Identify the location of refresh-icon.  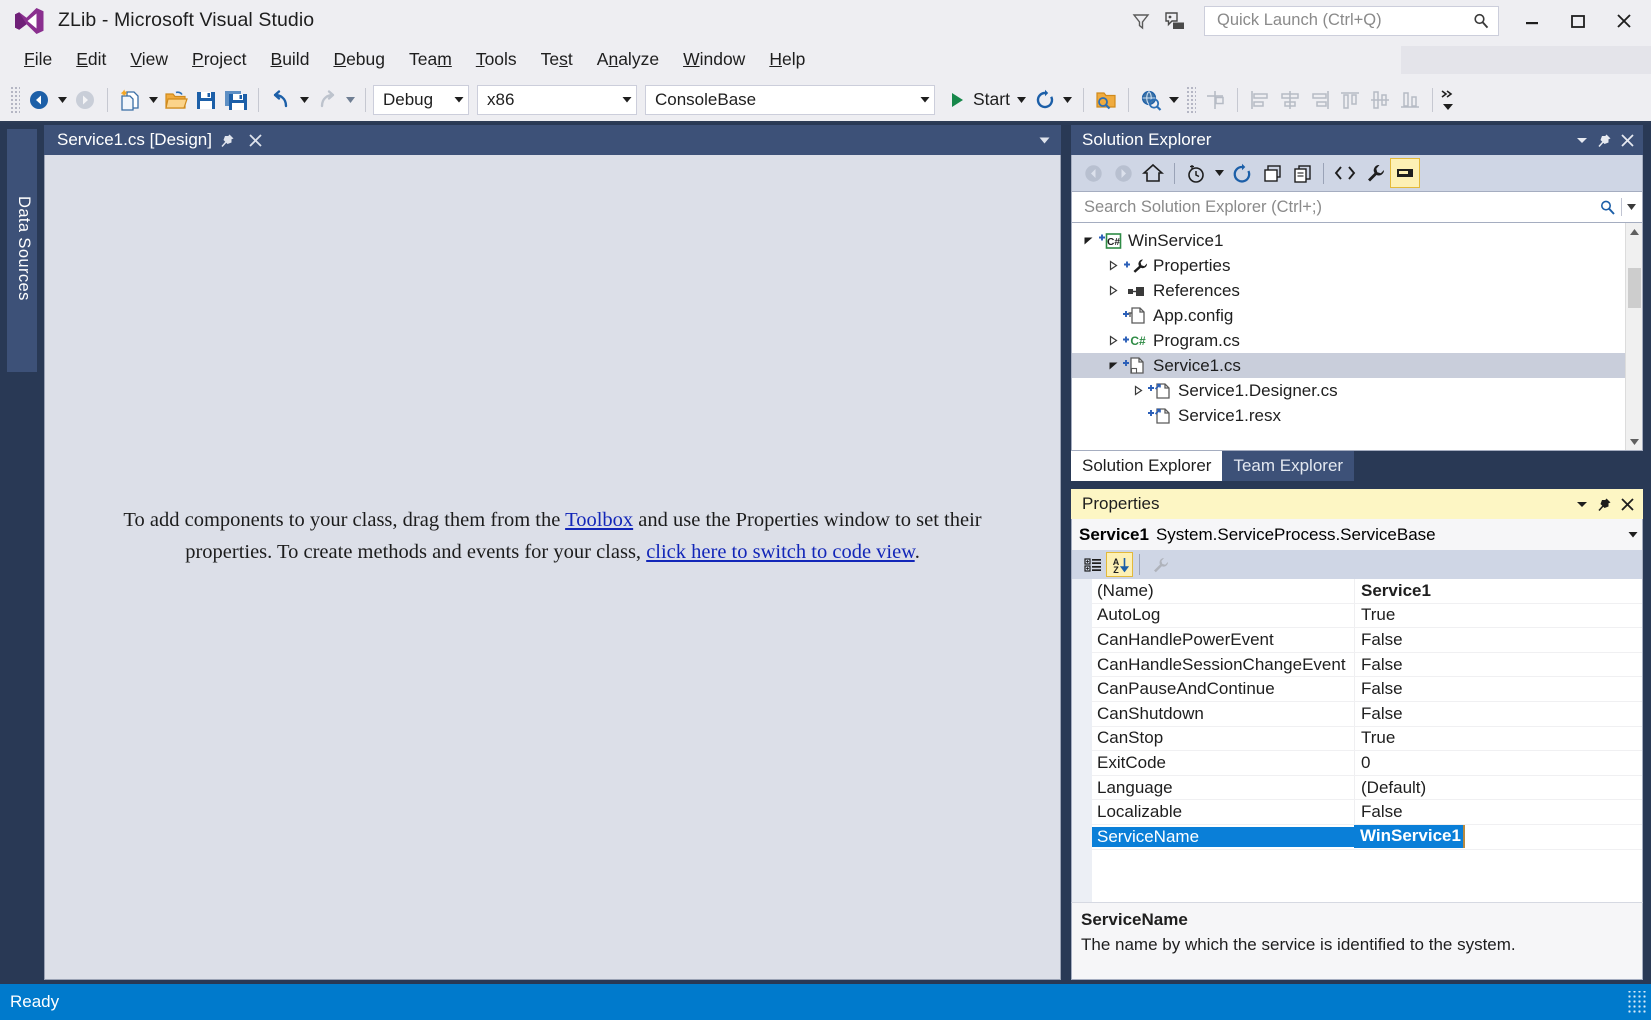
(1242, 173).